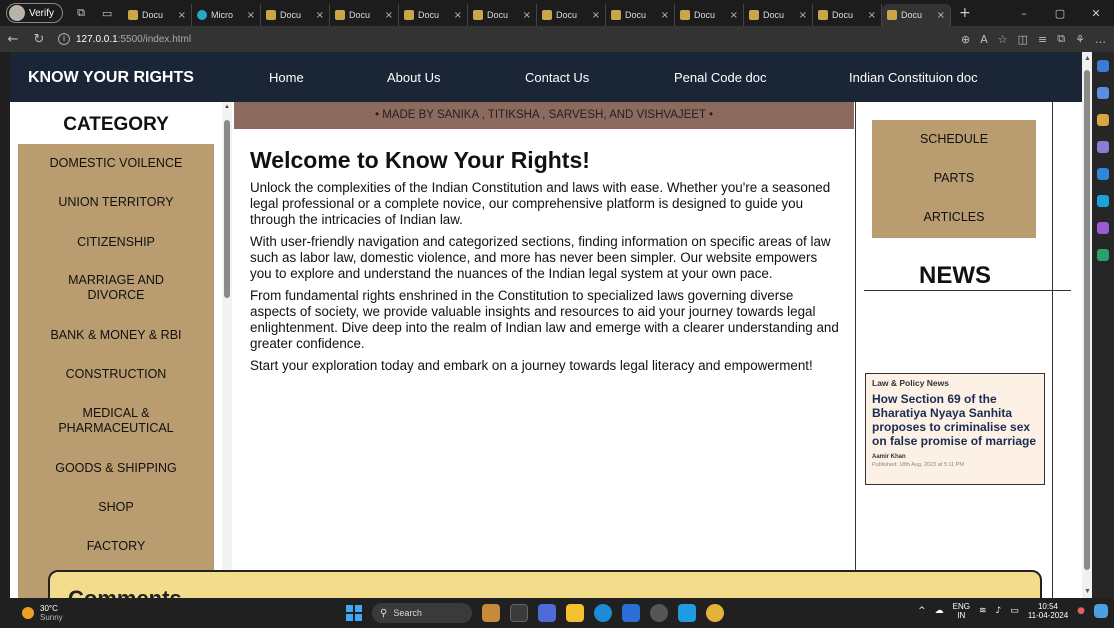 This screenshot has width=1114, height=628. Describe the element at coordinates (954, 178) in the screenshot. I see `parts-link: PARTS` at that location.